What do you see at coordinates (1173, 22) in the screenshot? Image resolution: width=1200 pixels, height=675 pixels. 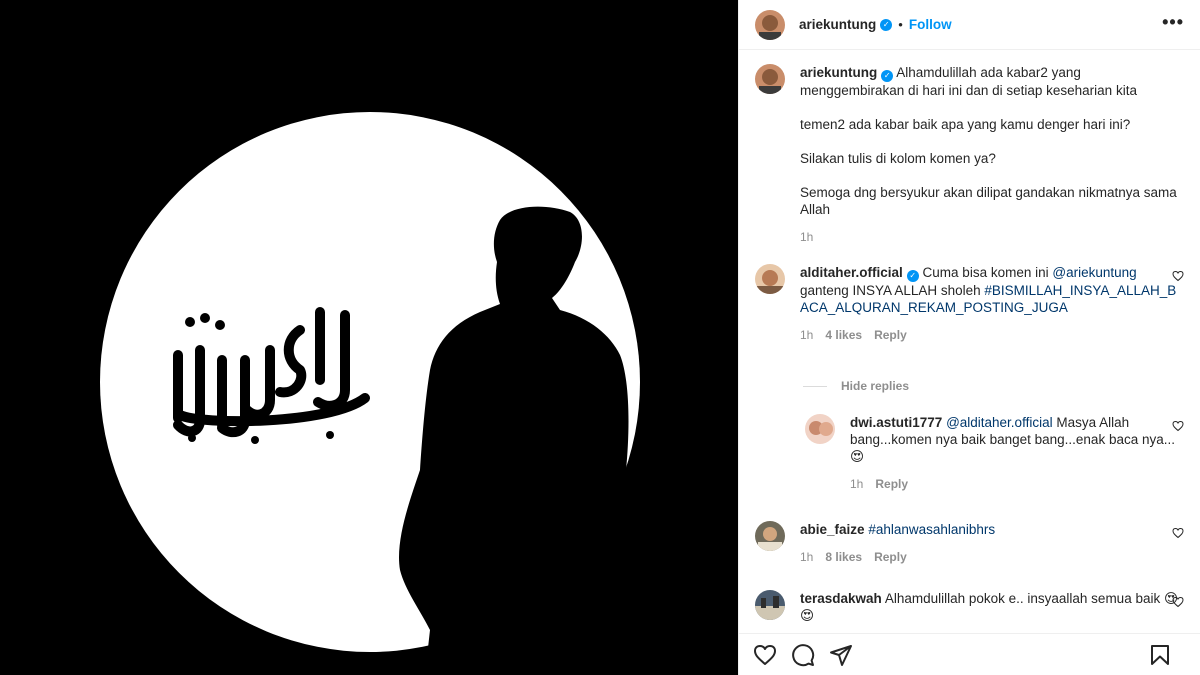 I see `more-options-icon: •••` at bounding box center [1173, 22].